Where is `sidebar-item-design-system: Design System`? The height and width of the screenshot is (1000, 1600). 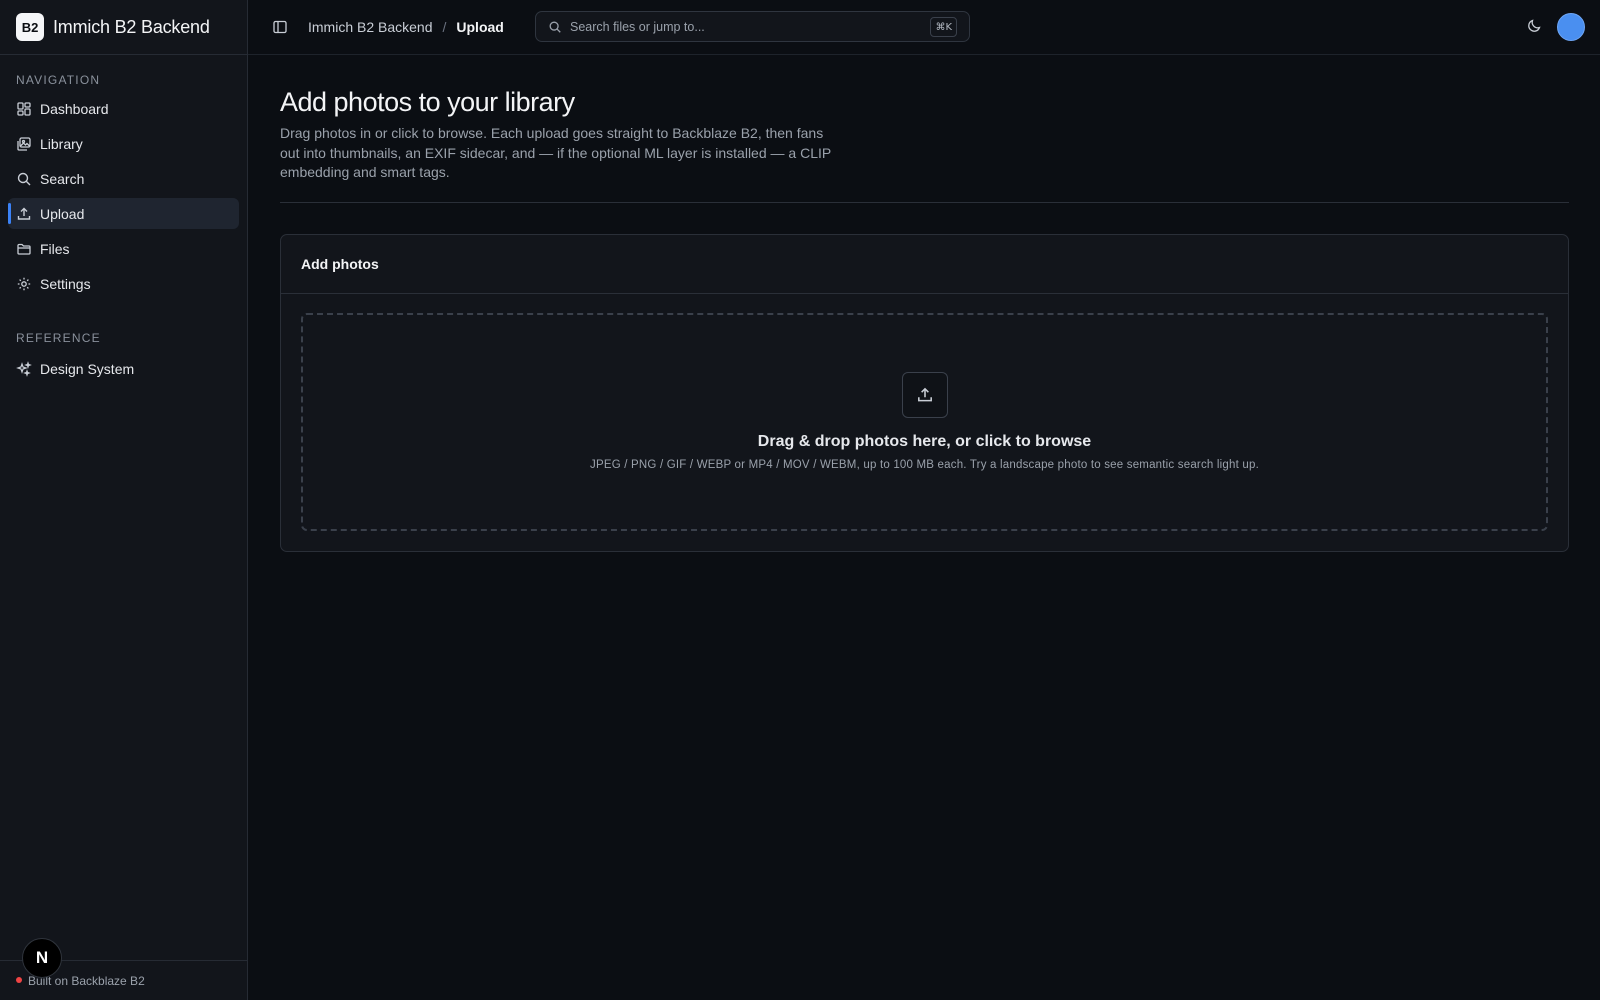 sidebar-item-design-system: Design System is located at coordinates (123, 368).